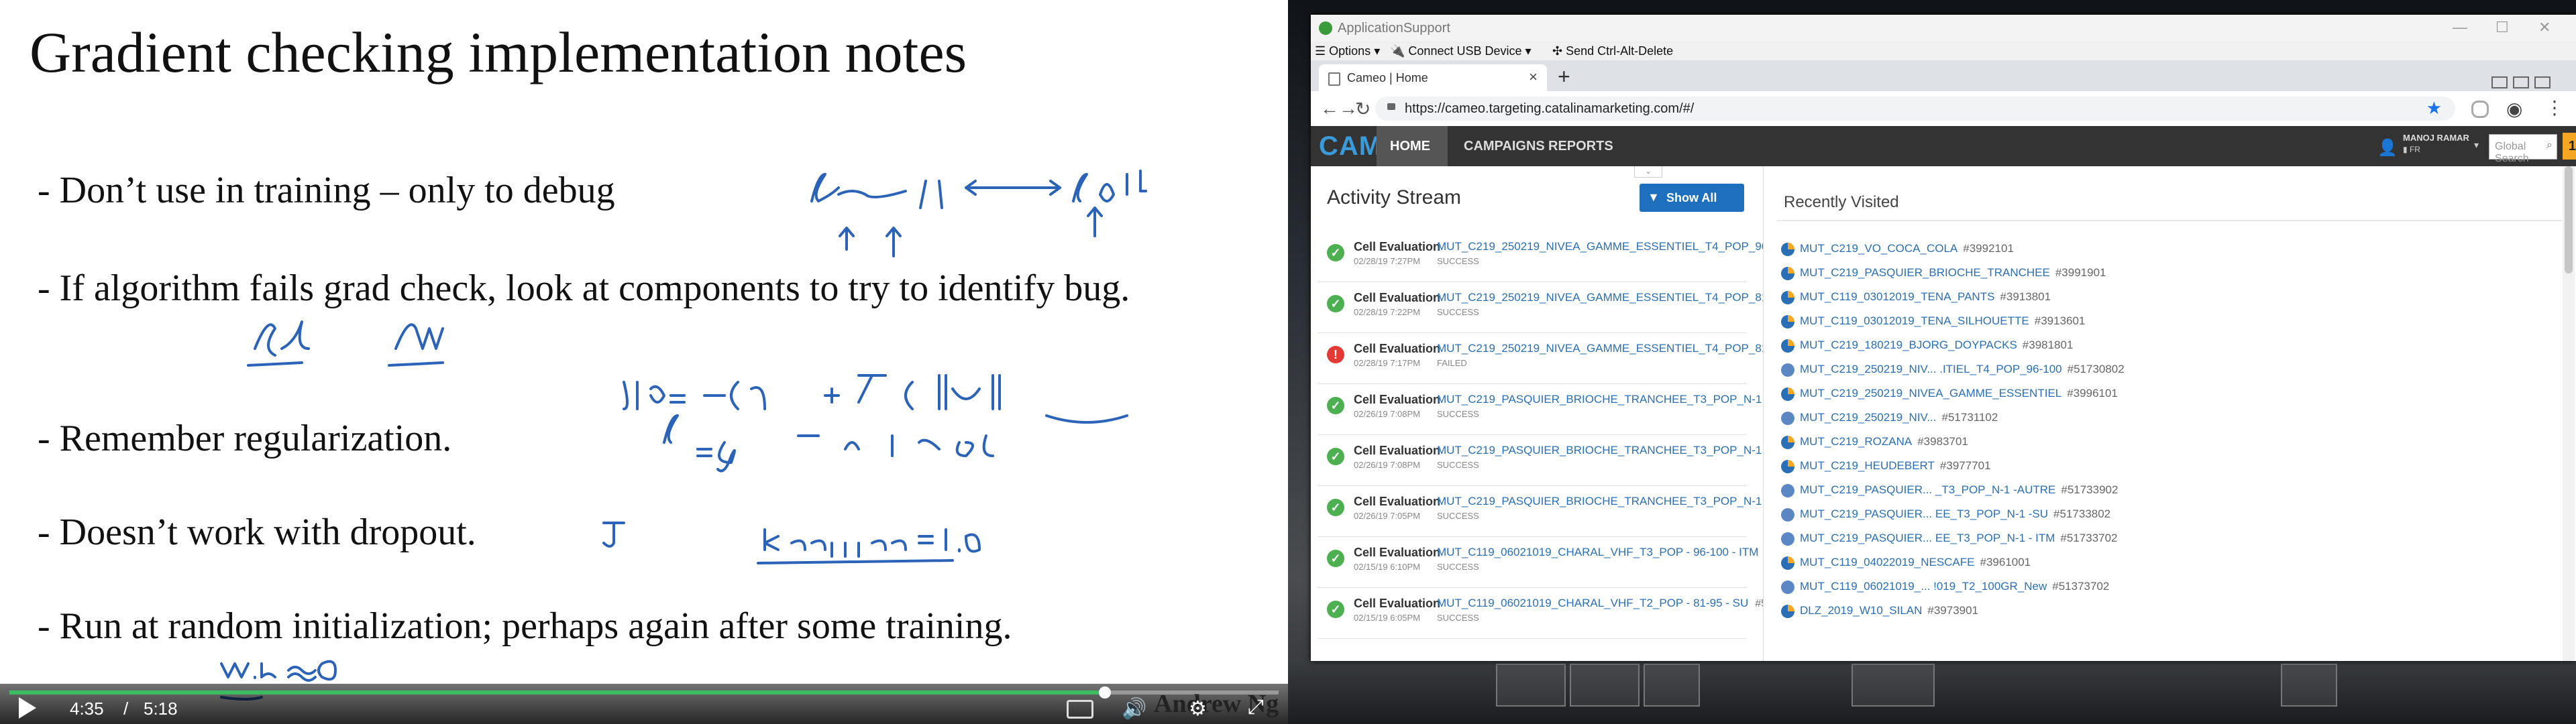  What do you see at coordinates (1329, 108) in the screenshot?
I see `back-icon: ←` at bounding box center [1329, 108].